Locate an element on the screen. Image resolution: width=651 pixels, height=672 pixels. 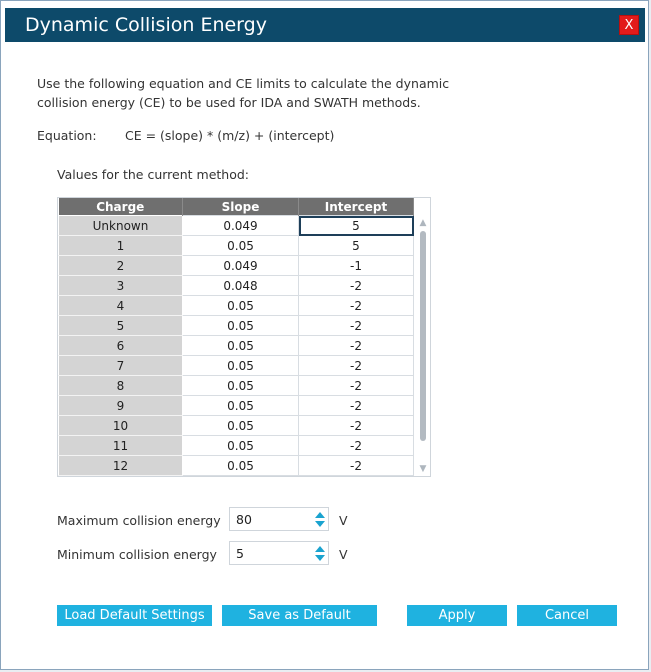
table-row: Unknown 0.049 5 is located at coordinates (236, 225).